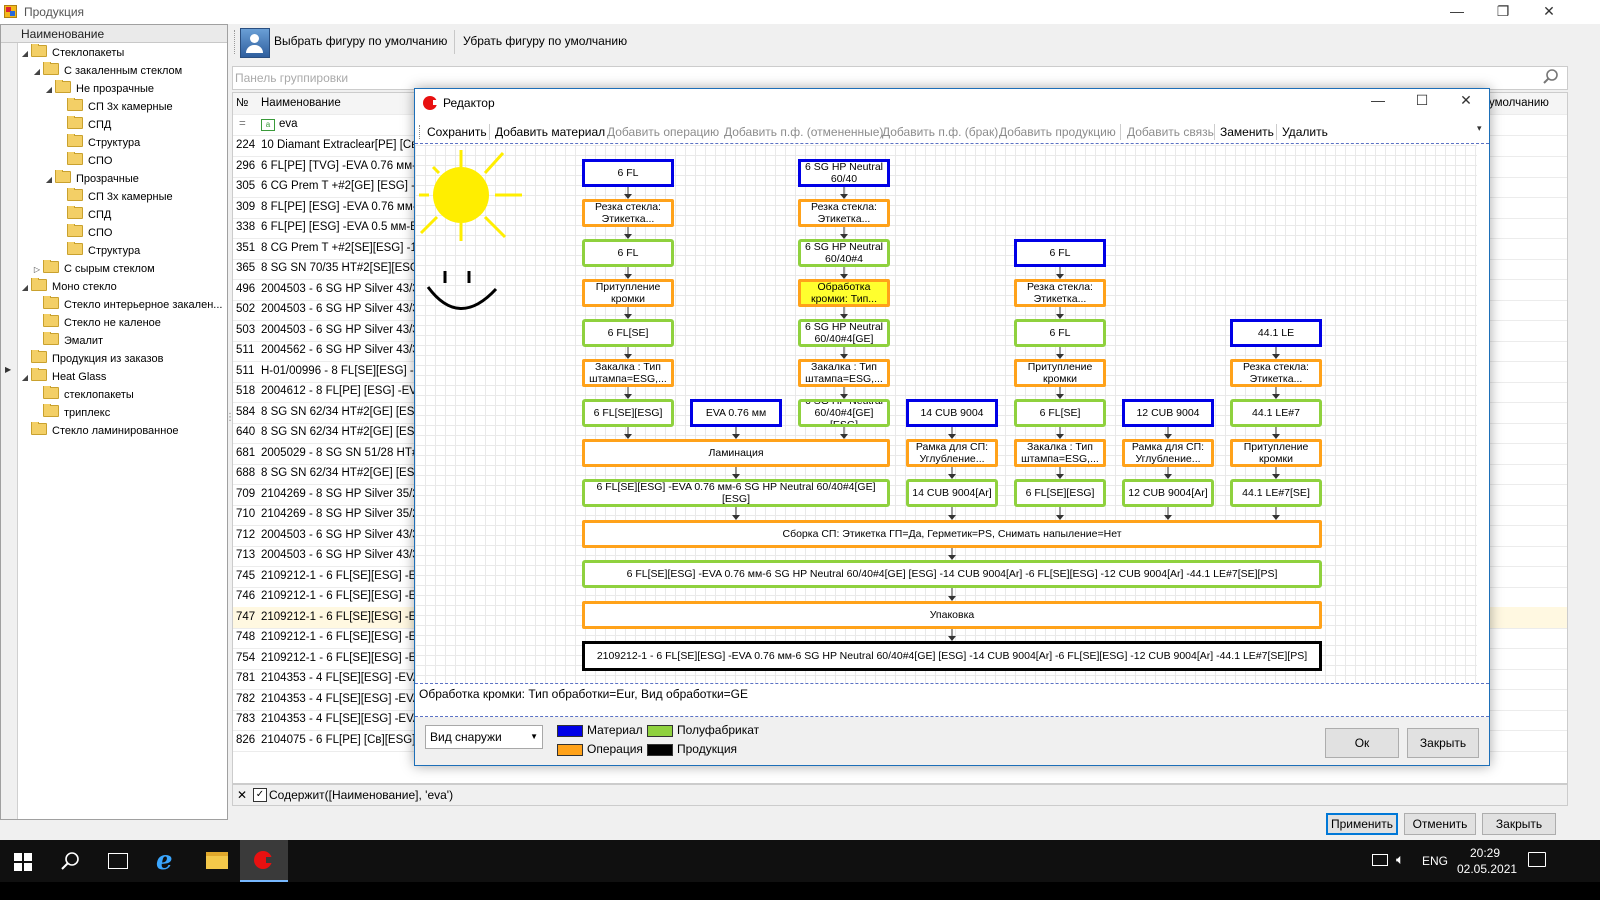  What do you see at coordinates (1168, 493) in the screenshot?
I see `diagram-node-semi-product: 12 CUB 9004[Ar]` at bounding box center [1168, 493].